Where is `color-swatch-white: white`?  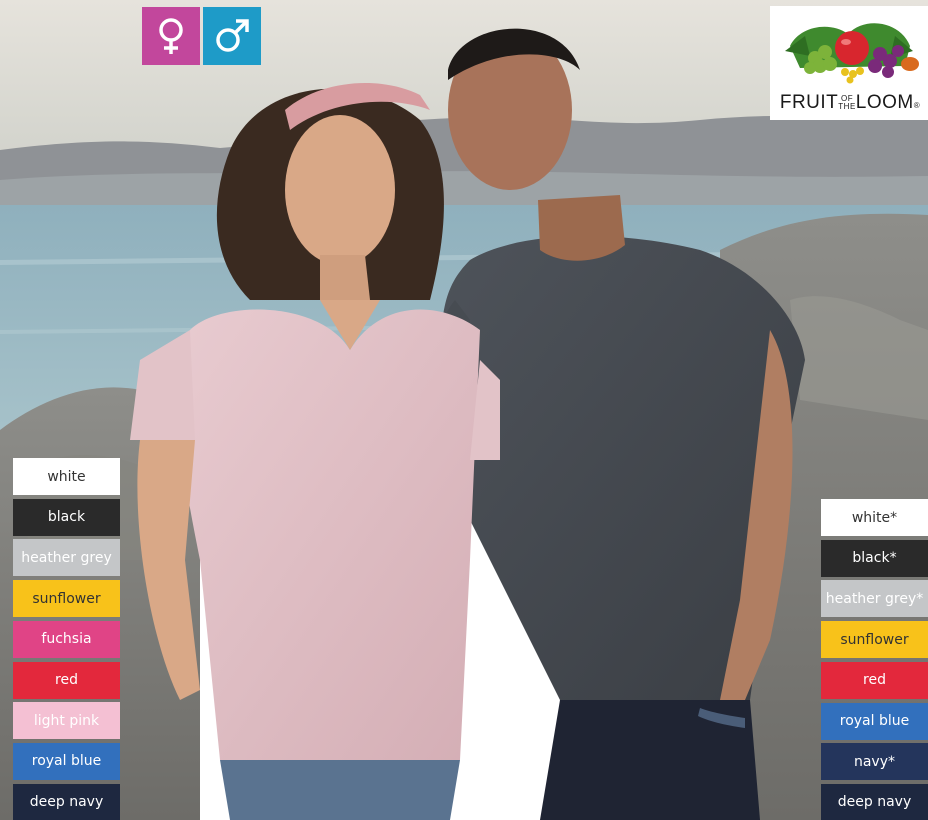 color-swatch-white: white is located at coordinates (66, 476).